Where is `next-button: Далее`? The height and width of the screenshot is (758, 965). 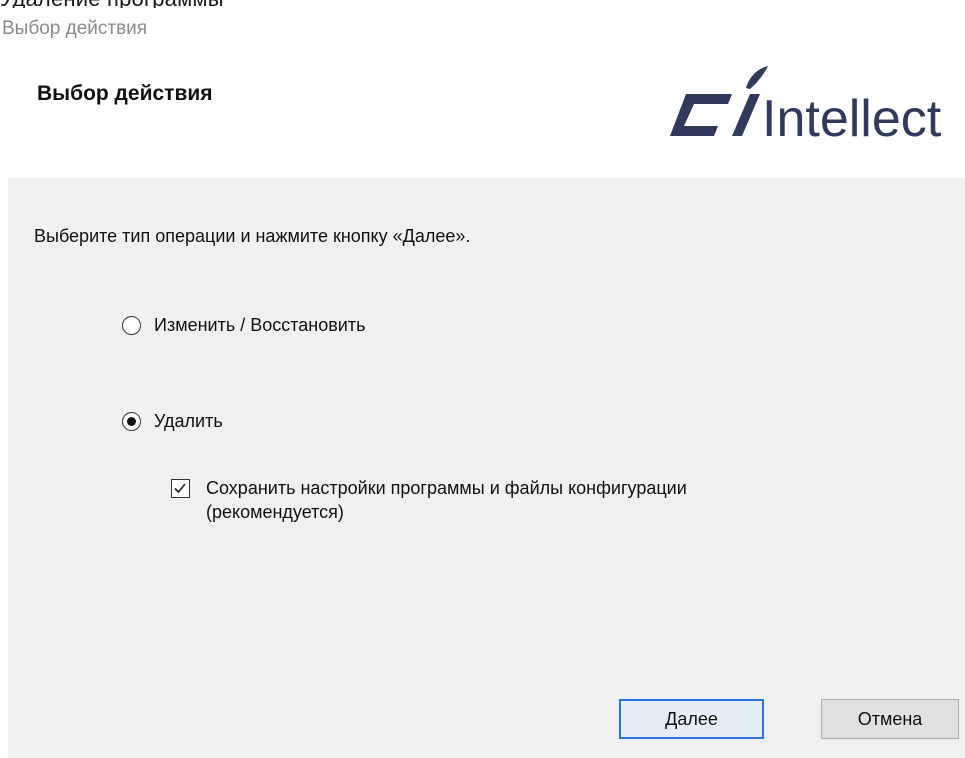
next-button: Далее is located at coordinates (691, 719).